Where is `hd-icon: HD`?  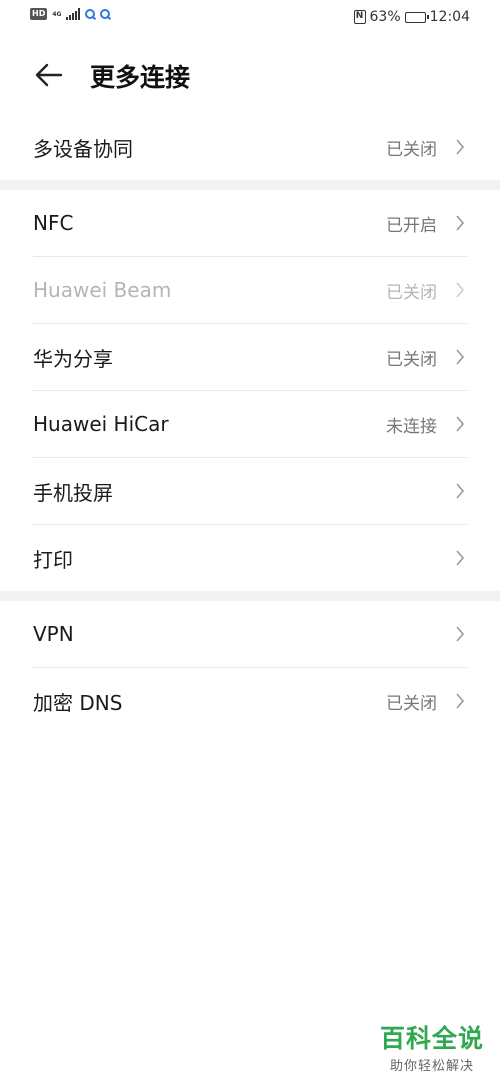 hd-icon: HD is located at coordinates (39, 14).